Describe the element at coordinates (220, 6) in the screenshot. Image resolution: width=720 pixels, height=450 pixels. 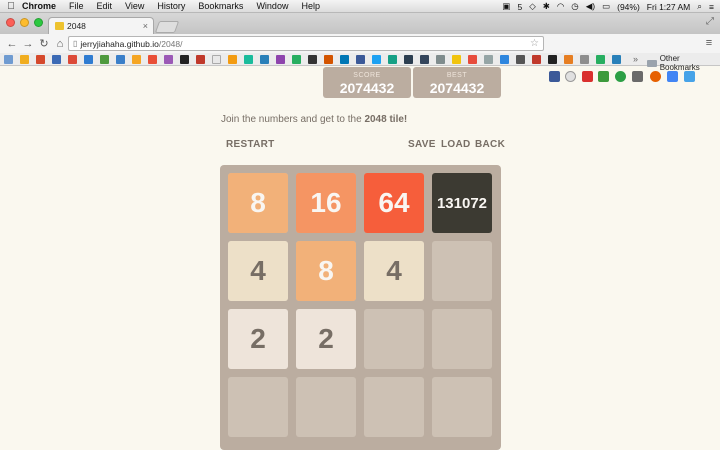
I see `menu-bookmarks: Bookmarks` at that location.